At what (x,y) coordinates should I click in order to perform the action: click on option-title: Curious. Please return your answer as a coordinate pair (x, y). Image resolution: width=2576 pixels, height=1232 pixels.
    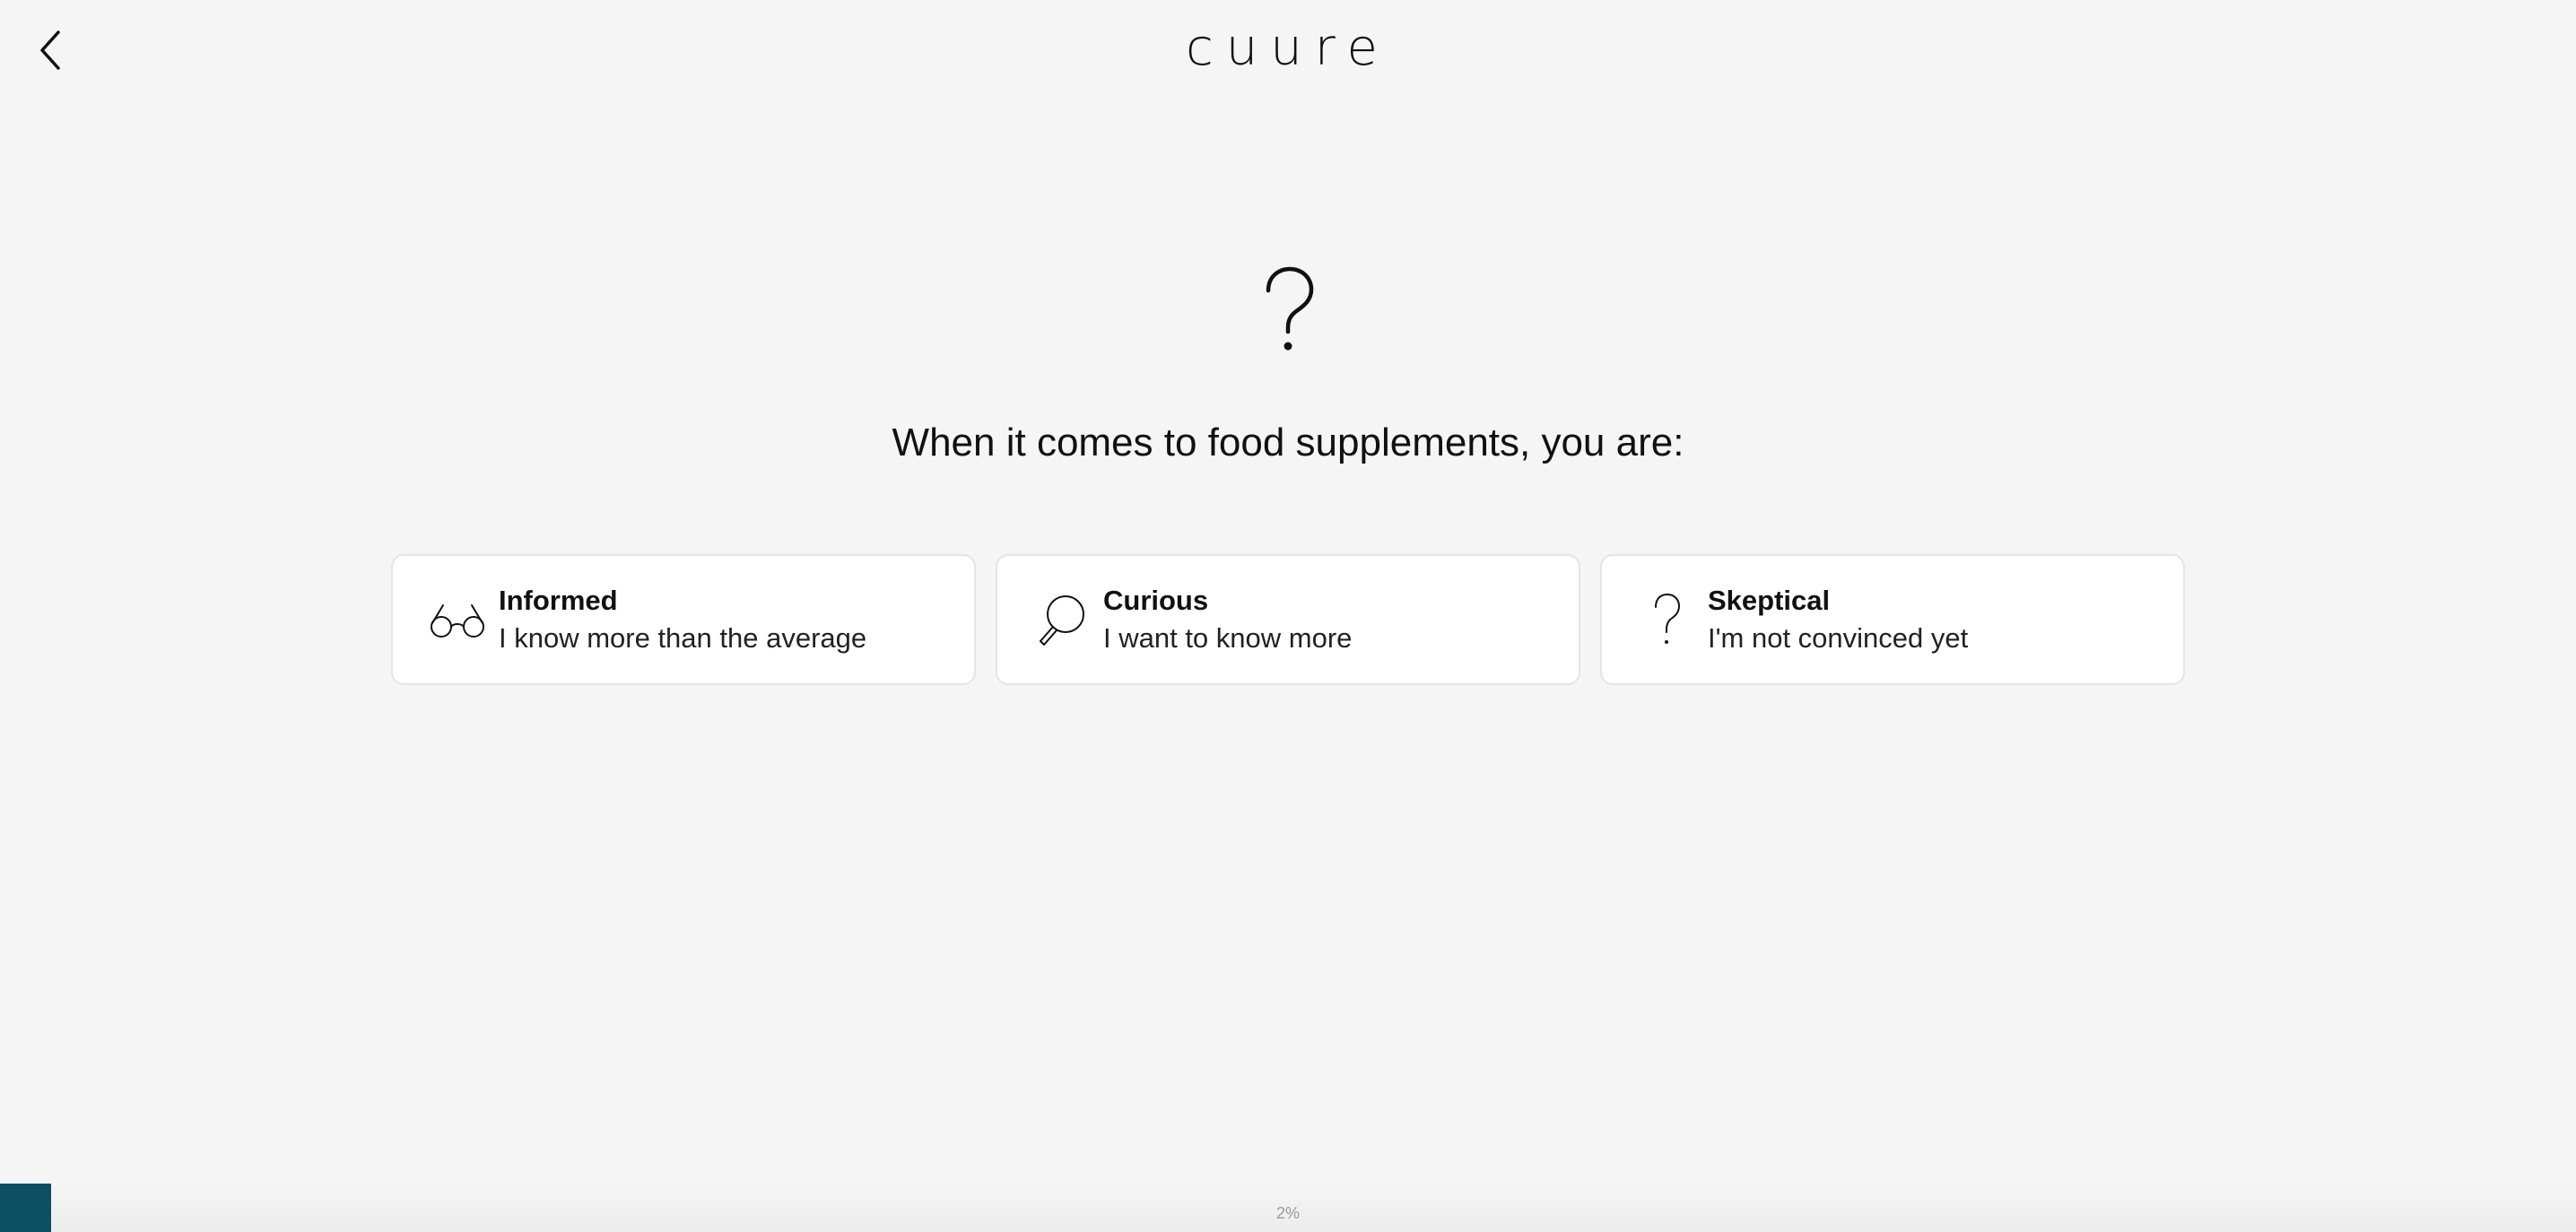
    Looking at the image, I should click on (1156, 600).